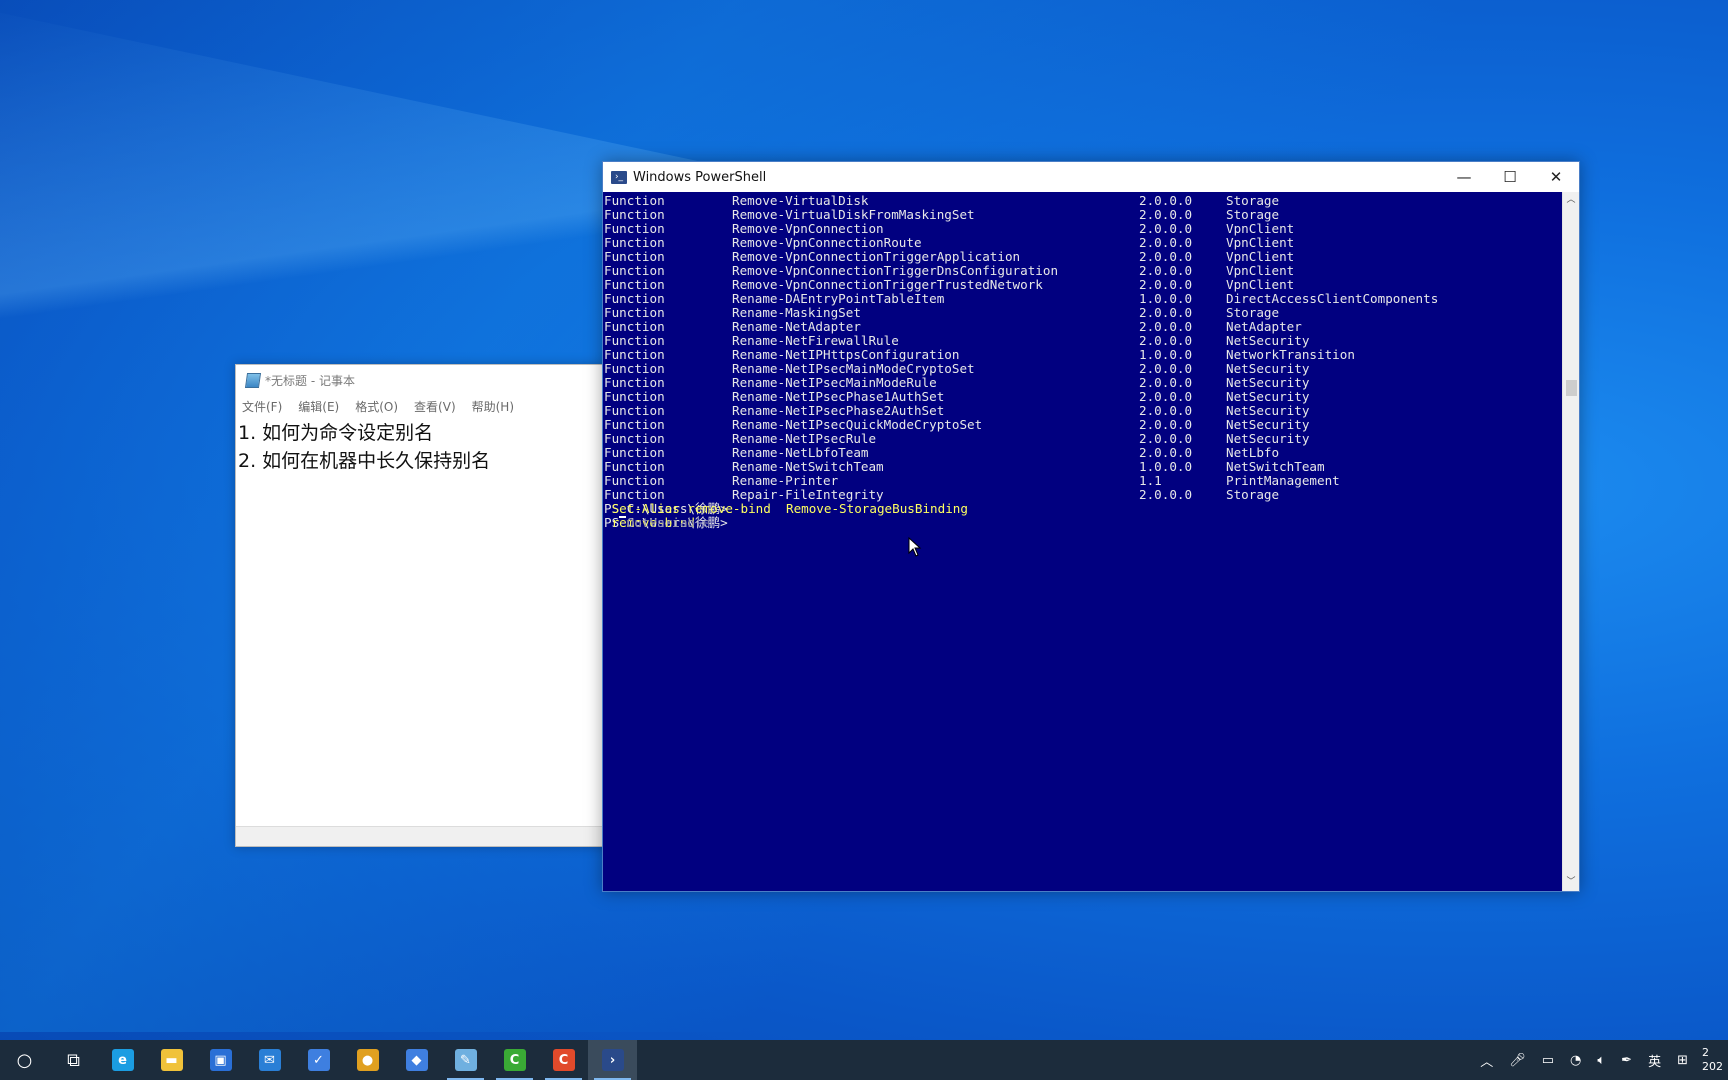 The height and width of the screenshot is (1080, 1728). I want to click on feather-app: ◆, so click(416, 1060).